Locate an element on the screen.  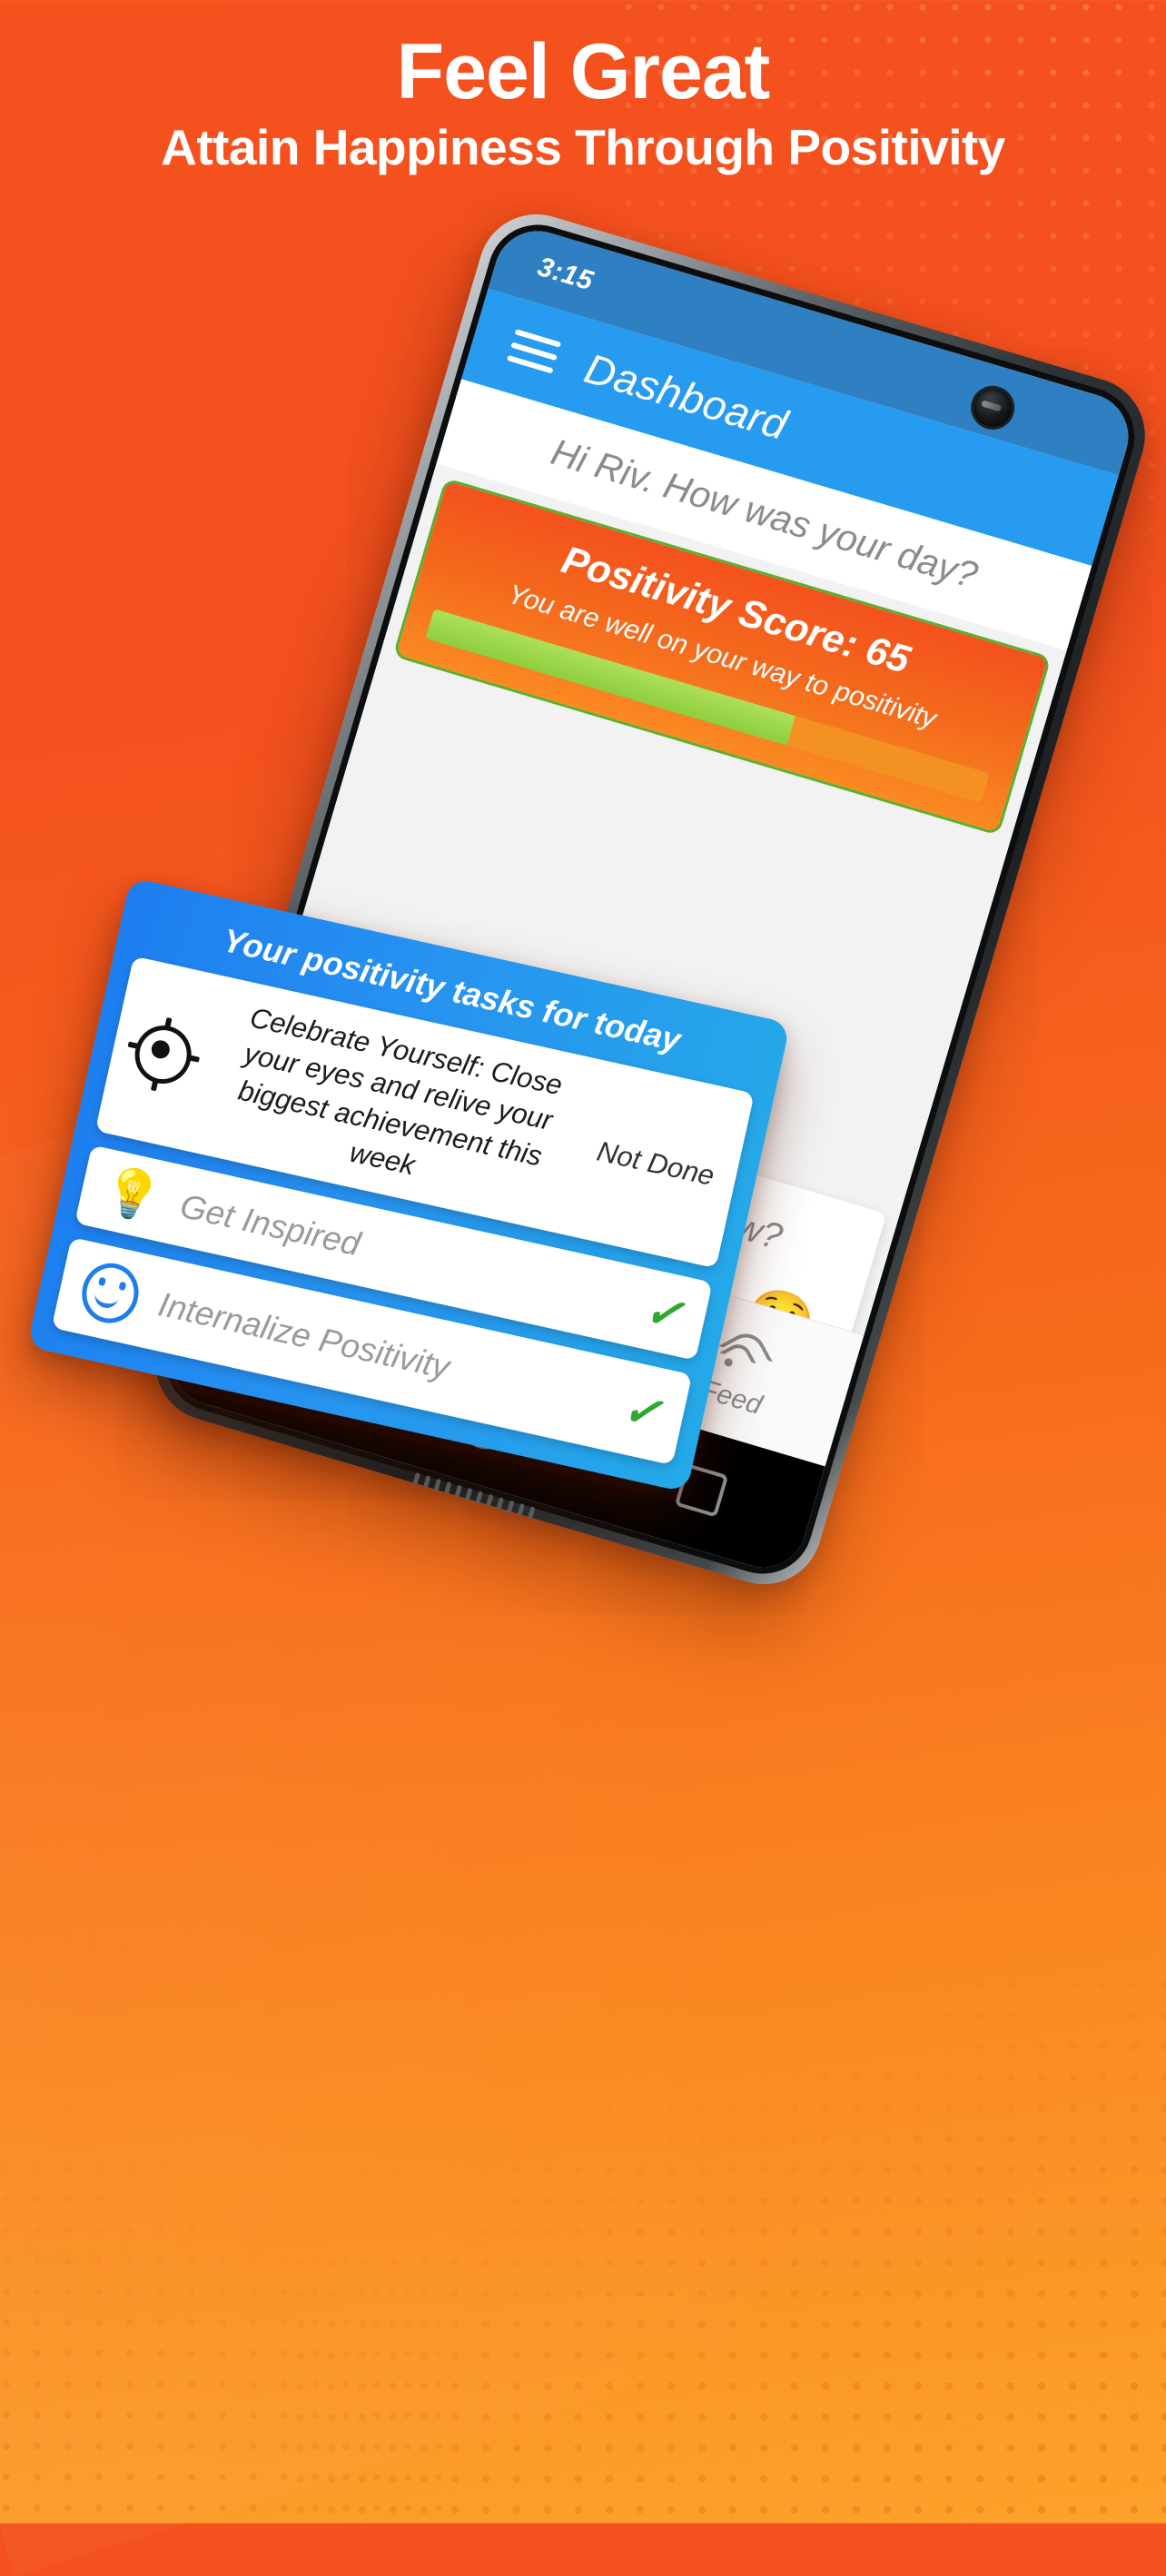
lightbulb-icon: 💡 is located at coordinates (132, 1195).